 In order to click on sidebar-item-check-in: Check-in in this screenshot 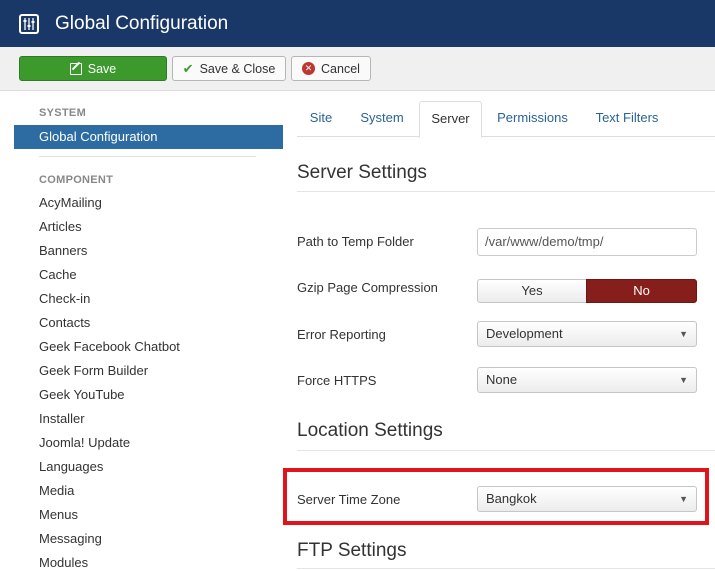, I will do `click(109, 299)`.